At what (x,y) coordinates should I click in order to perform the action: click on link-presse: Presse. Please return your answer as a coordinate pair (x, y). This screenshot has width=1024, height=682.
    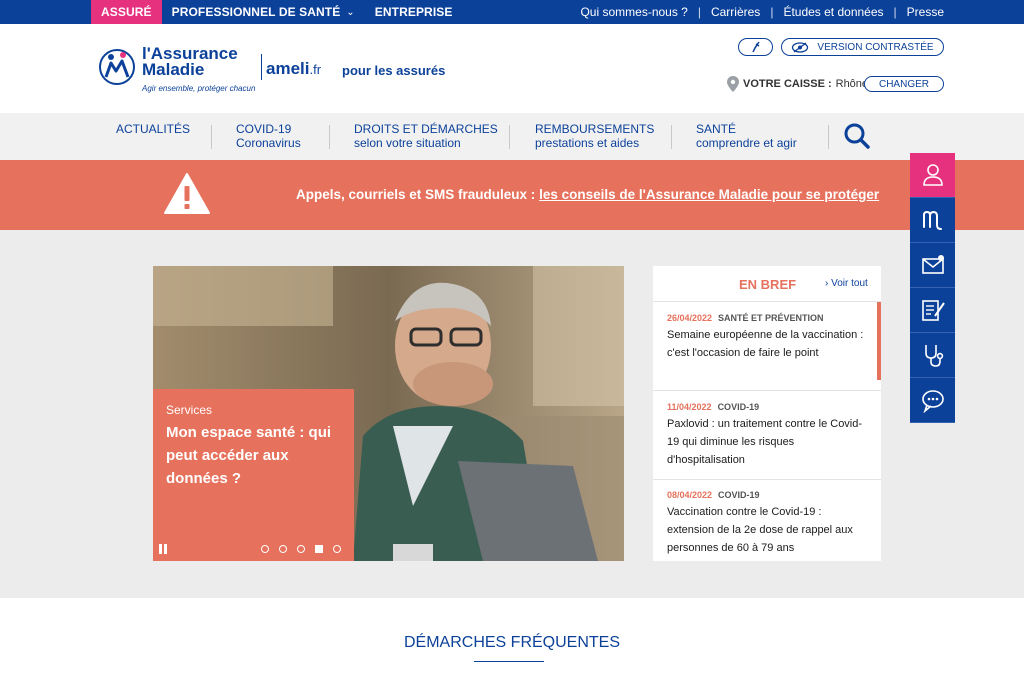
    Looking at the image, I should click on (925, 12).